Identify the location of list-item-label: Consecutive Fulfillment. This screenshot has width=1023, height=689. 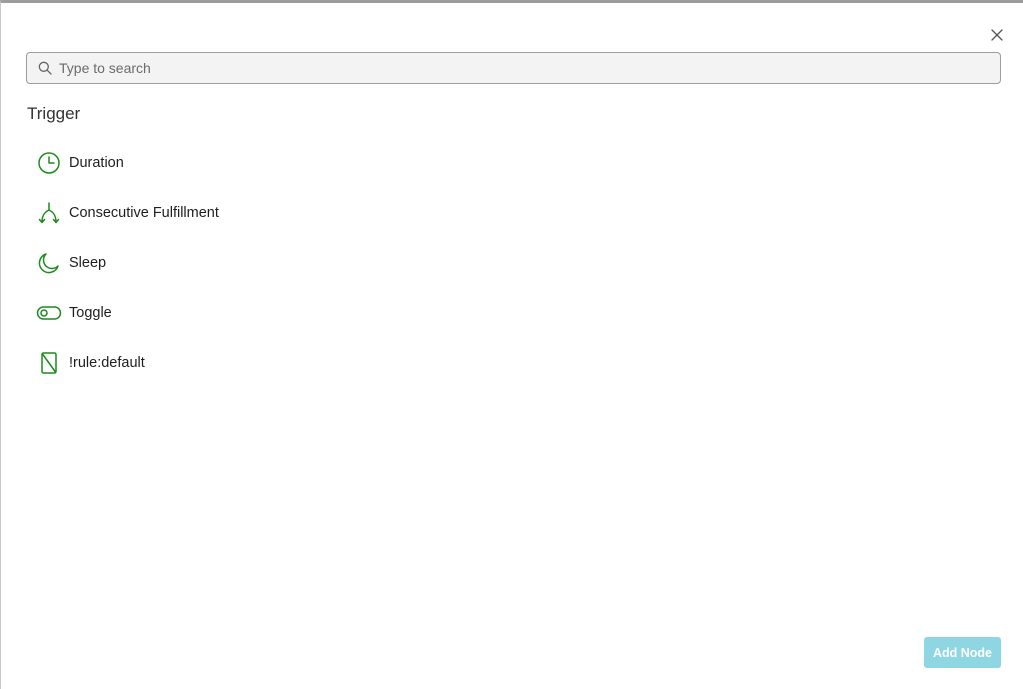
(144, 213).